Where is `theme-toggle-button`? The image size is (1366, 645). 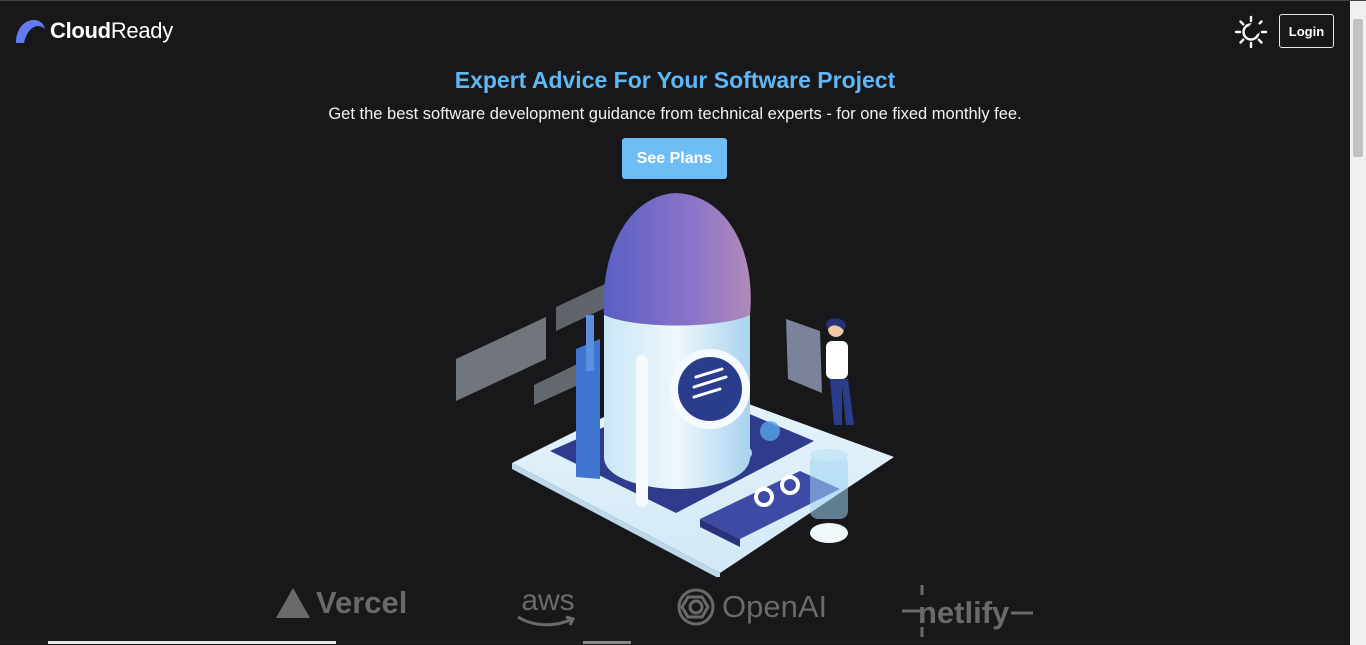 theme-toggle-button is located at coordinates (1251, 32).